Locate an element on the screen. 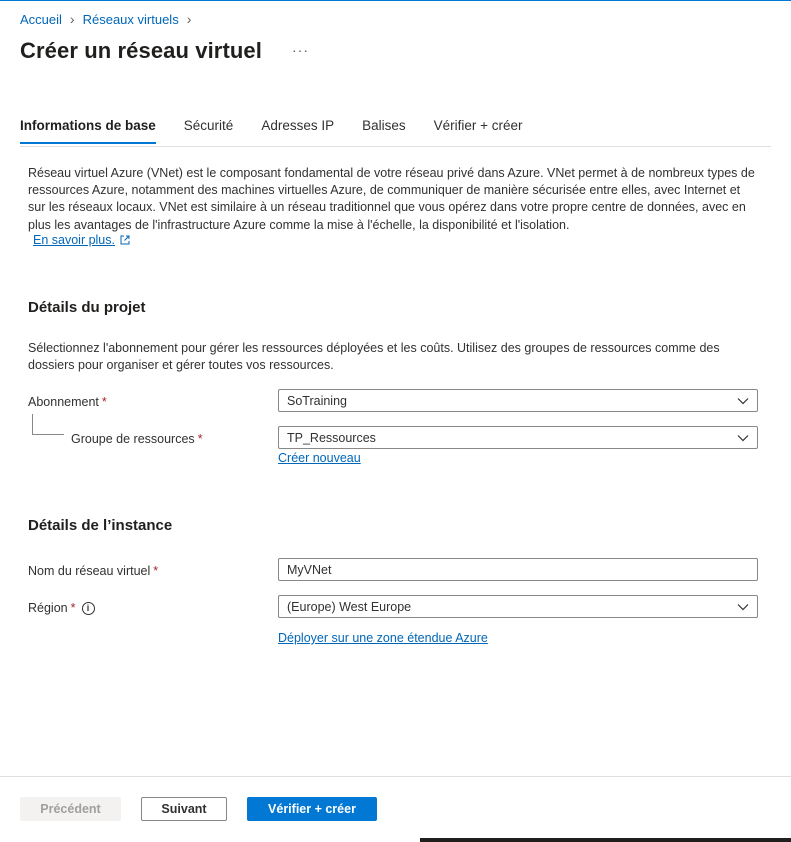 This screenshot has height=842, width=791. region-select: (Europe) West Europe is located at coordinates (518, 606).